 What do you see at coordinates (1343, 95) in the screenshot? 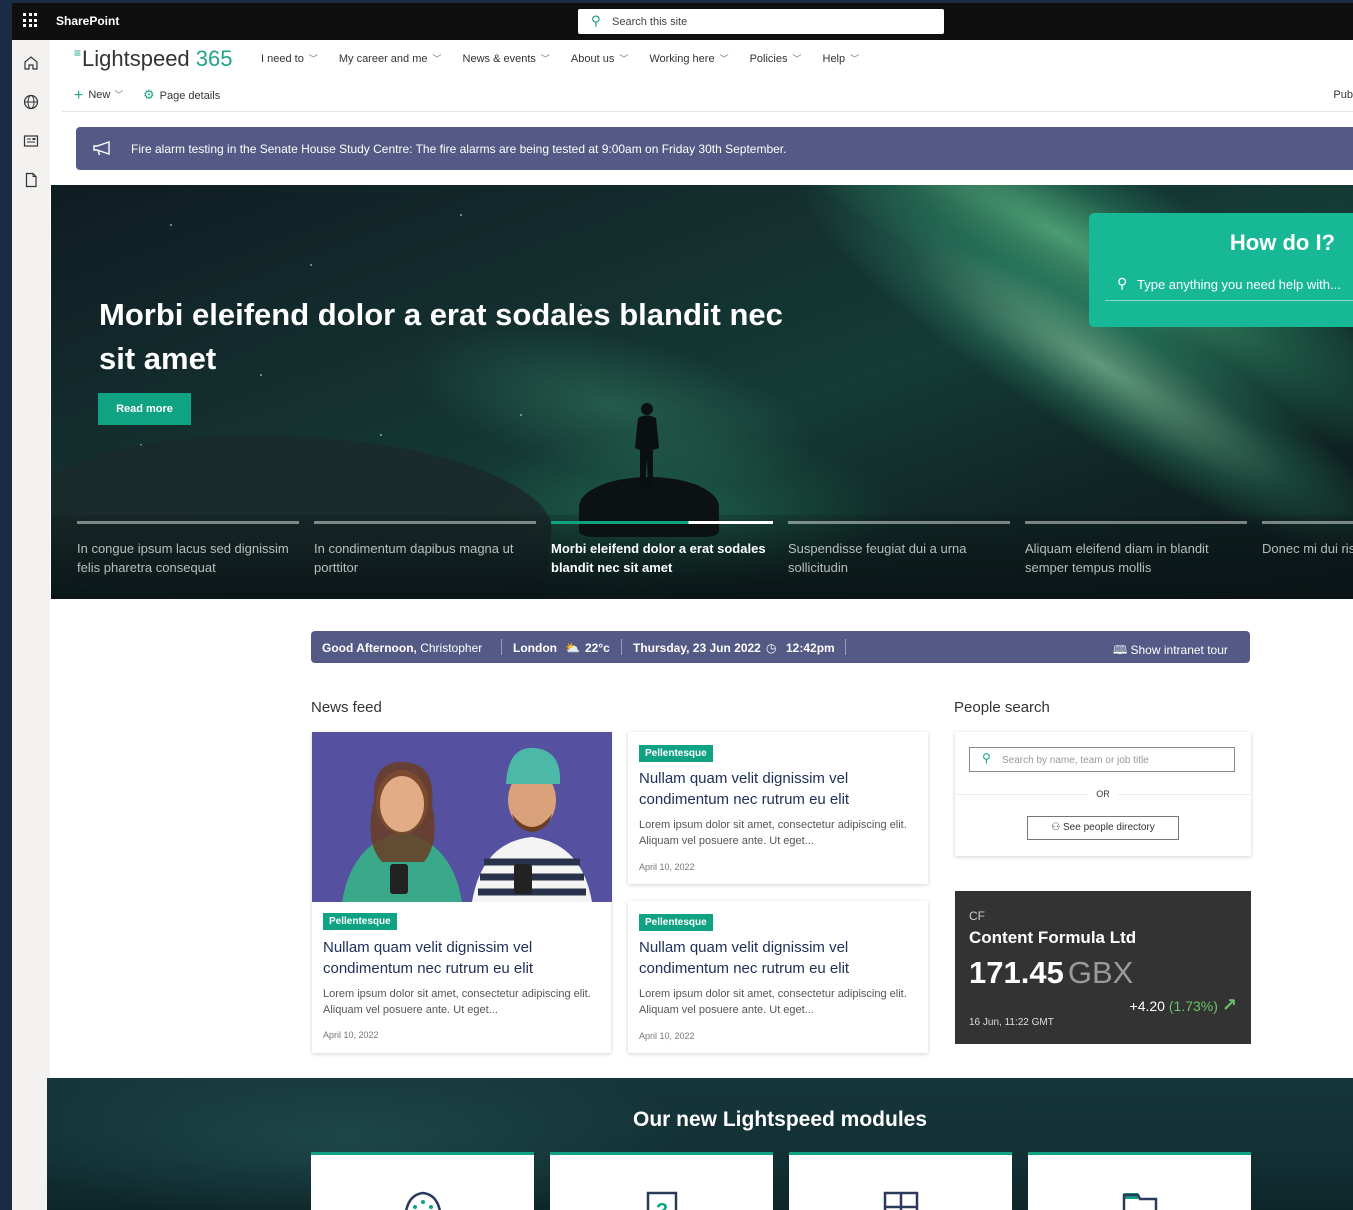
I see `publish-button: Pub` at bounding box center [1343, 95].